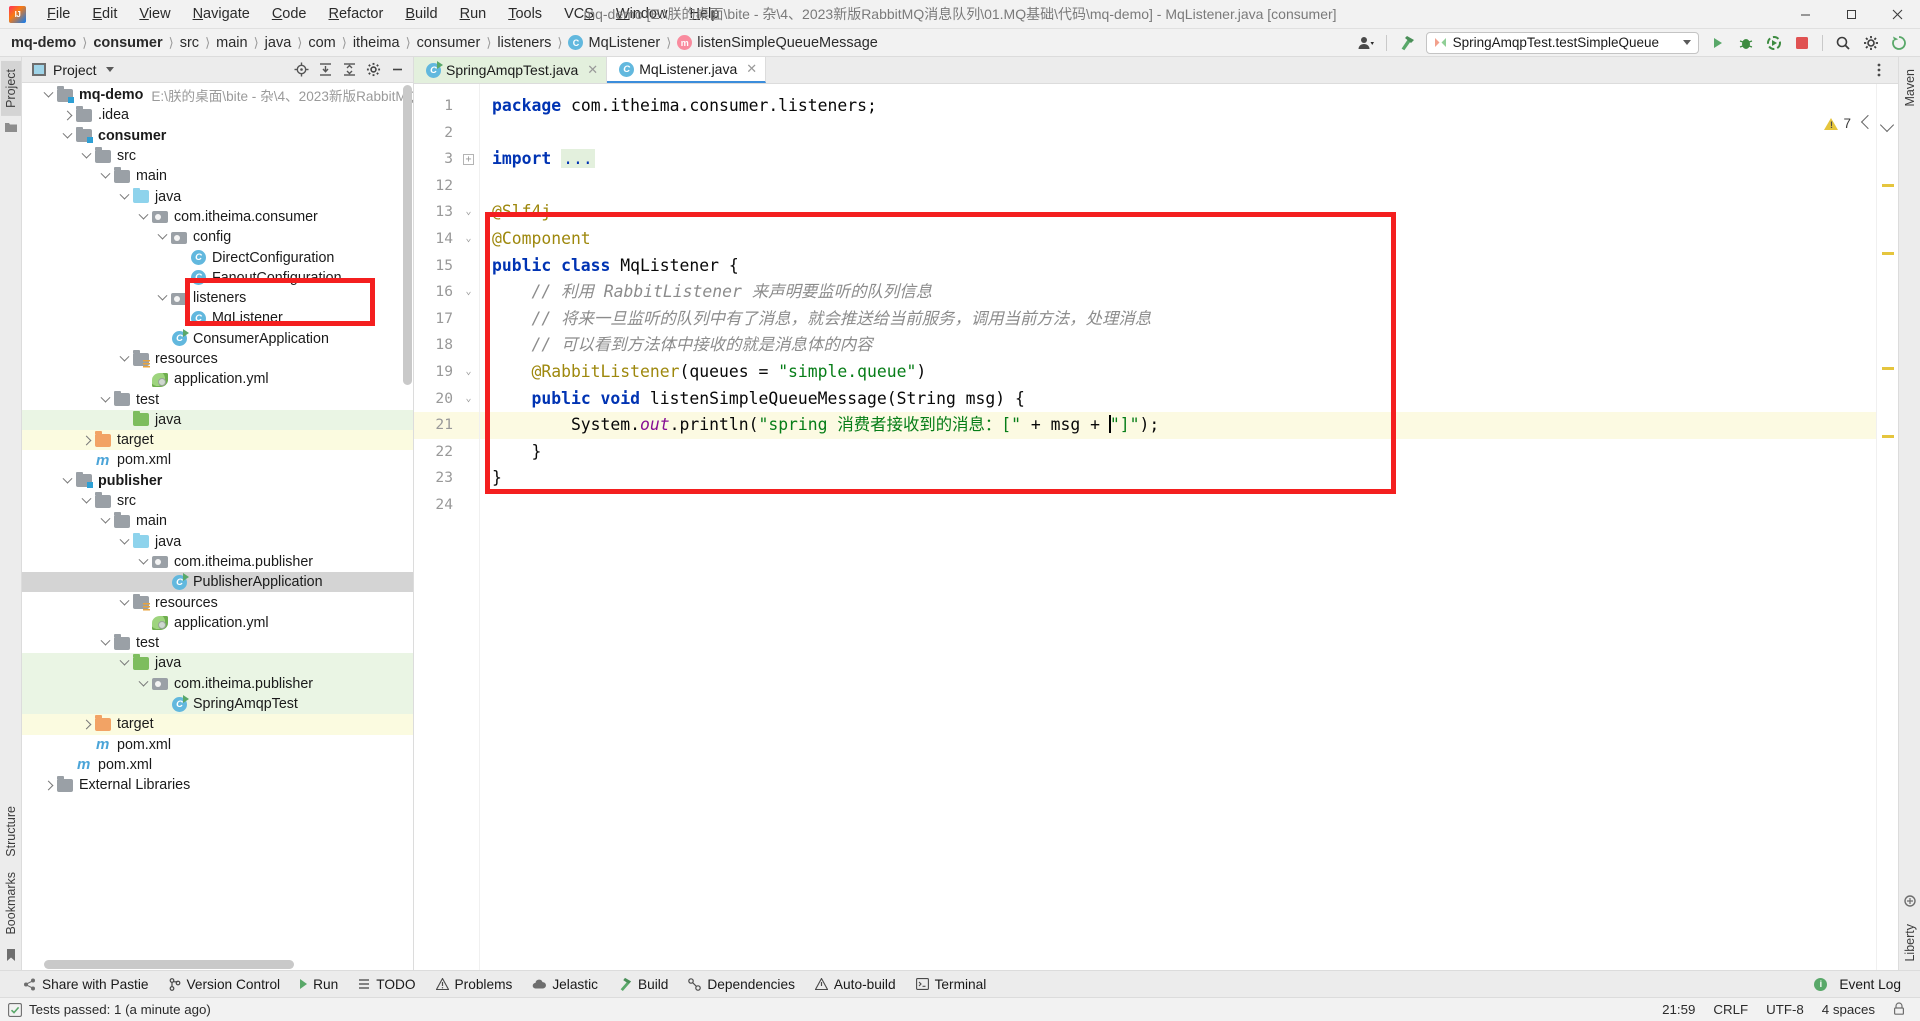 This screenshot has width=1920, height=1021. I want to click on inspection-widget: 7, so click(1859, 123).